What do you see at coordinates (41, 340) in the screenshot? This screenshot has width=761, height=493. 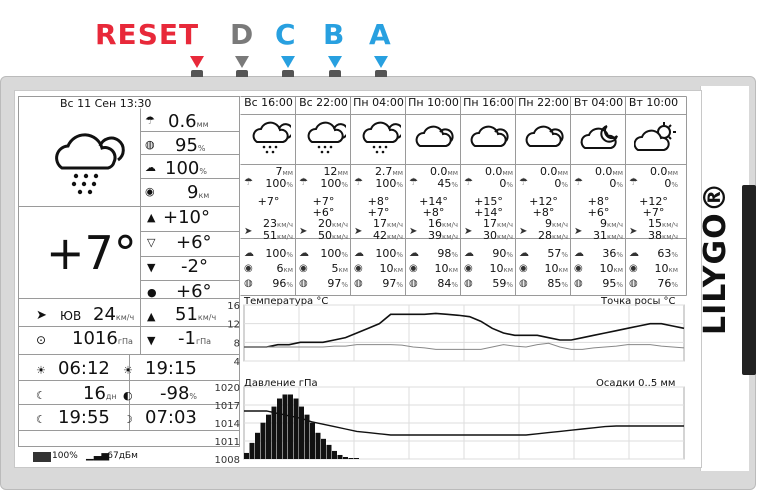 I see `pressure-icon: ⊙` at bounding box center [41, 340].